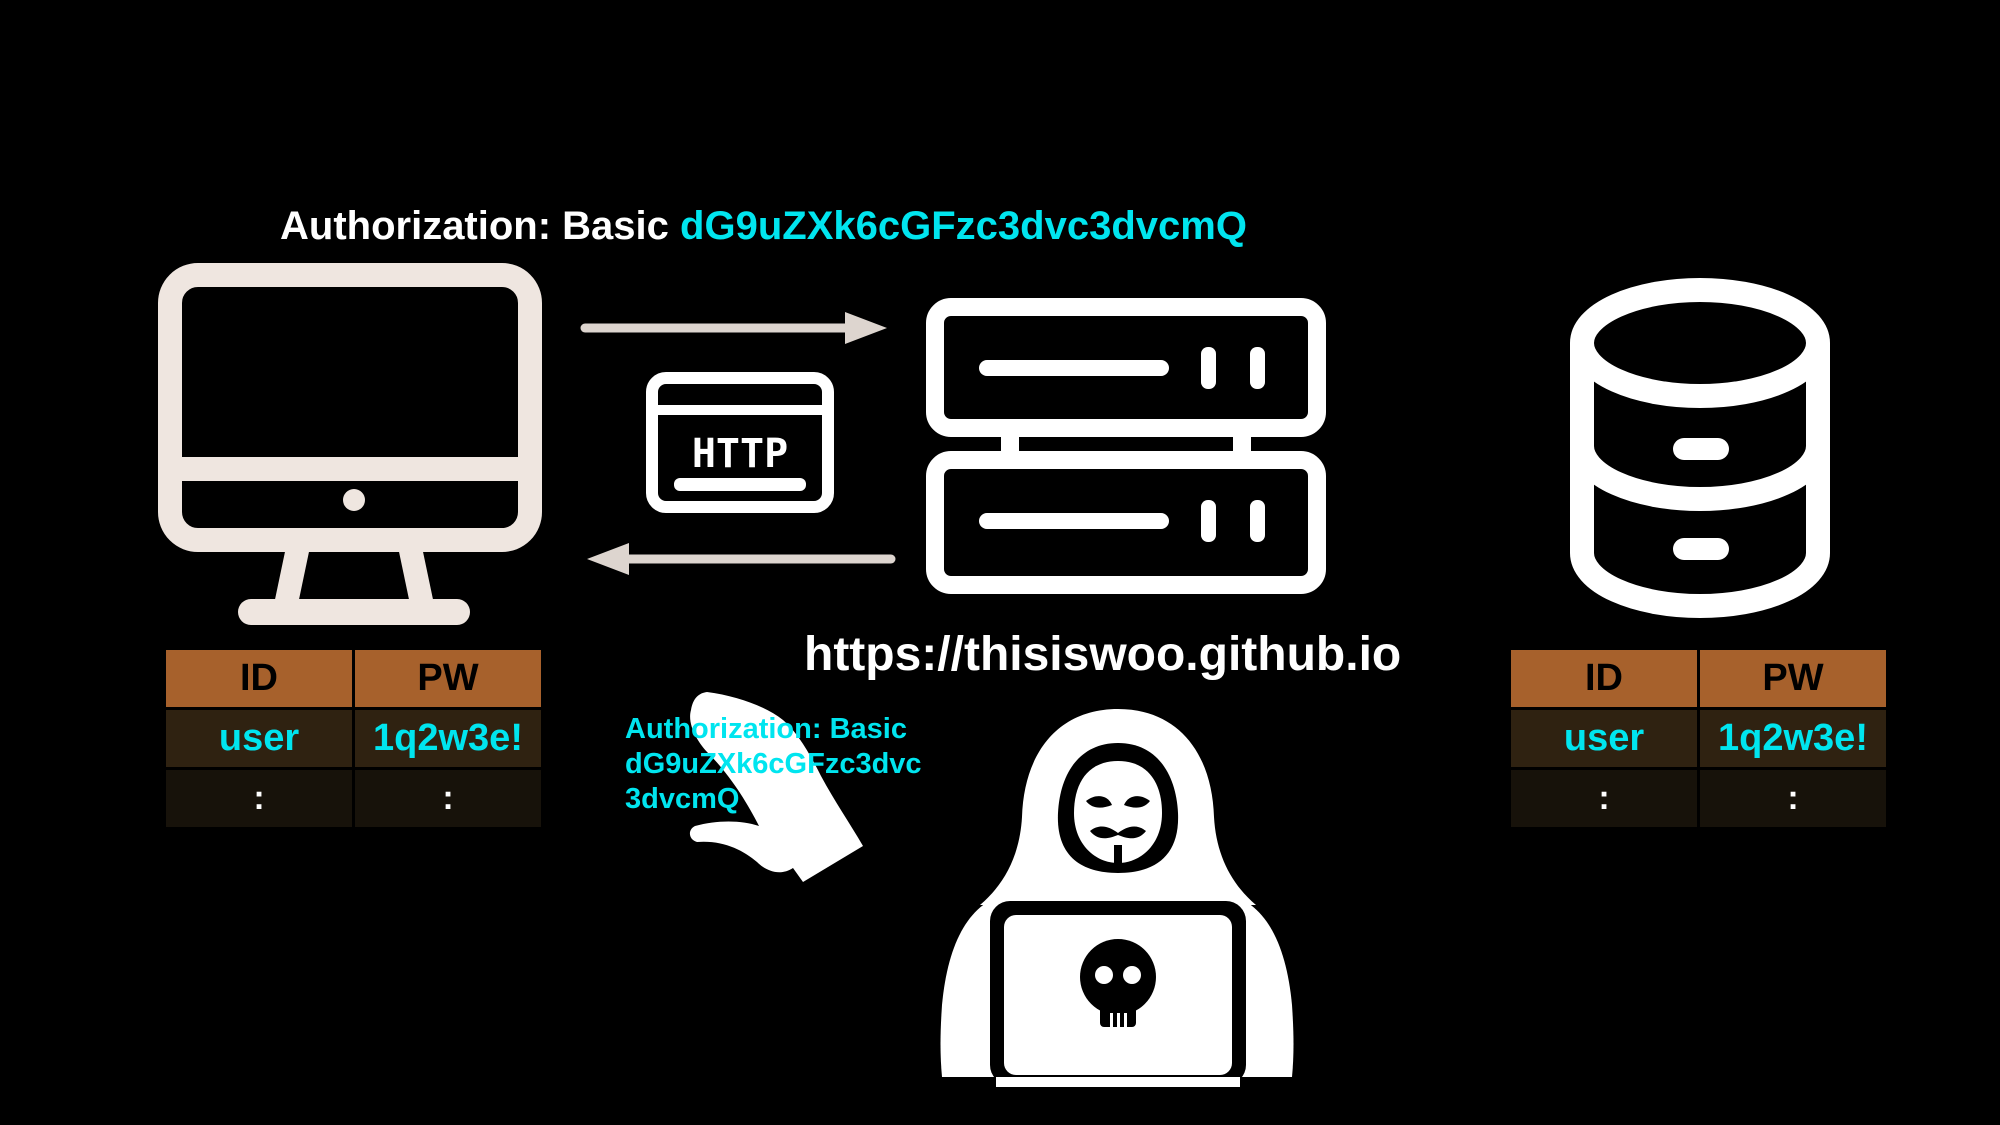 Image resolution: width=2000 pixels, height=1125 pixels. I want to click on client-credentials-table: ID PW user 1q2w3e! : :, so click(353, 738).